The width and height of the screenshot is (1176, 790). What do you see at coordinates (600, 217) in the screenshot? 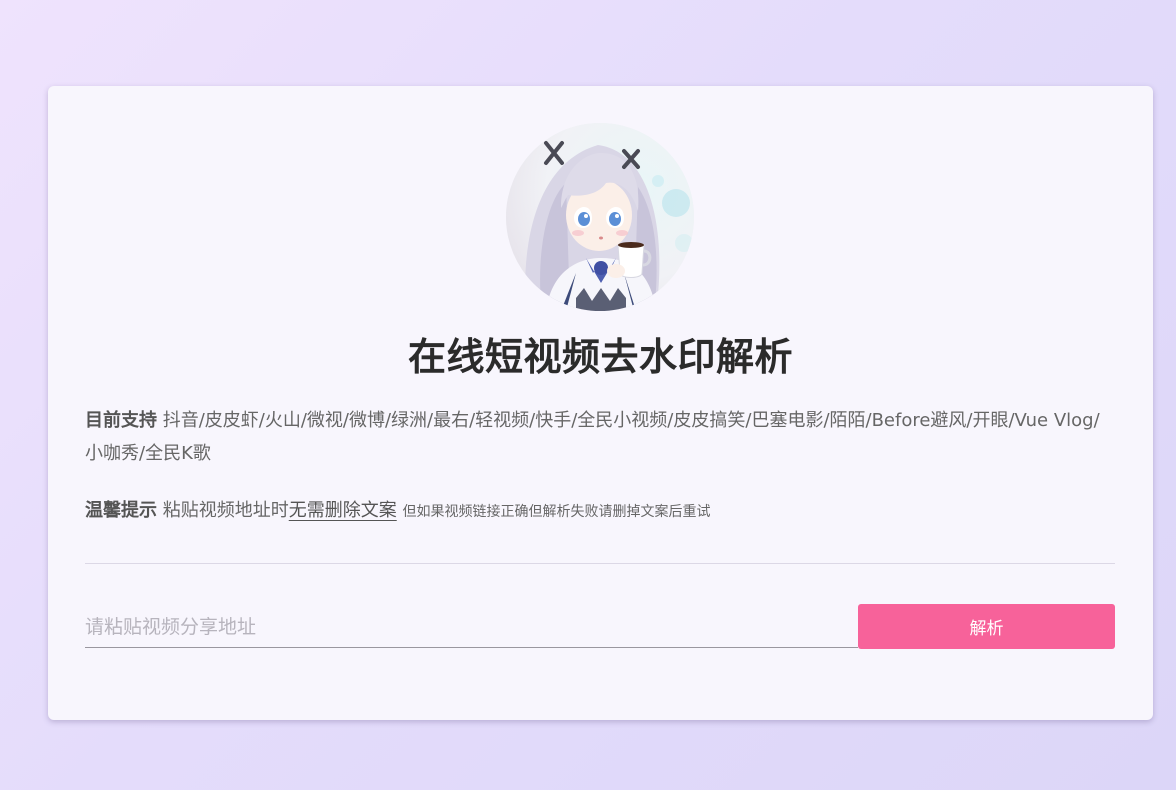
I see `anime-girl-avatar-icon` at bounding box center [600, 217].